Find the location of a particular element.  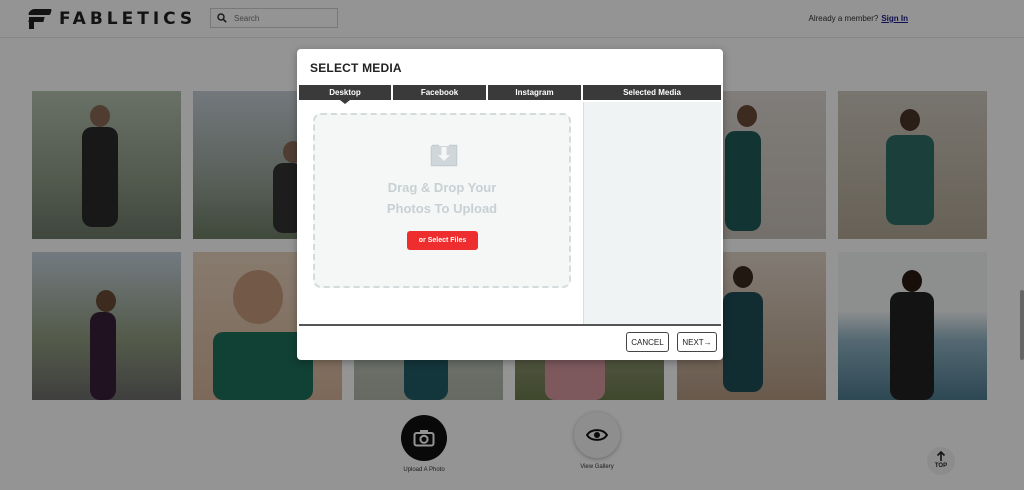

download-icon is located at coordinates (444, 155).